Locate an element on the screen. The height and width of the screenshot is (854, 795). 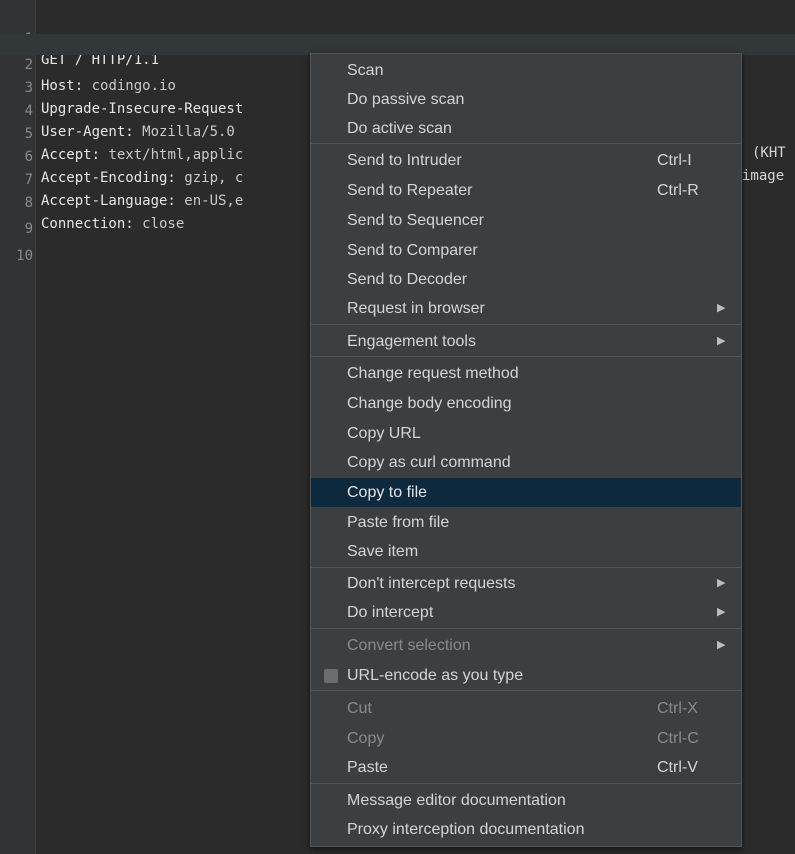
menu-item-engagement-tools: Engagement tools ▶ is located at coordinates (526, 341).